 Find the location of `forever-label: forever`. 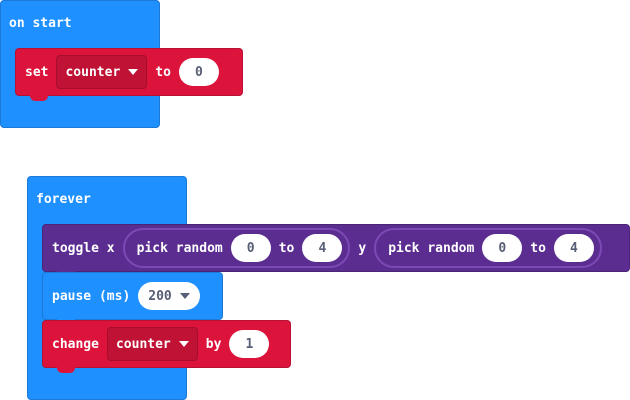

forever-label: forever is located at coordinates (63, 199).